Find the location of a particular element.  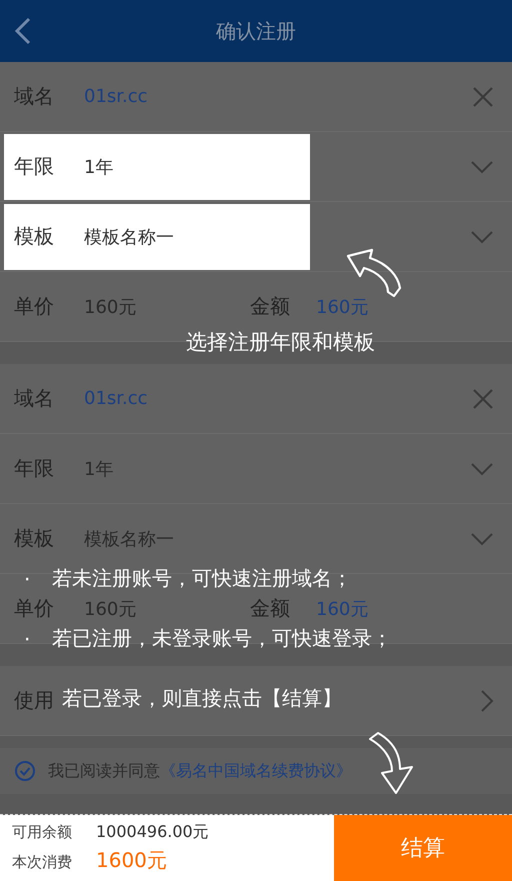

guide-tip: 若未注册账号，可快速注册域名； is located at coordinates (202, 578).